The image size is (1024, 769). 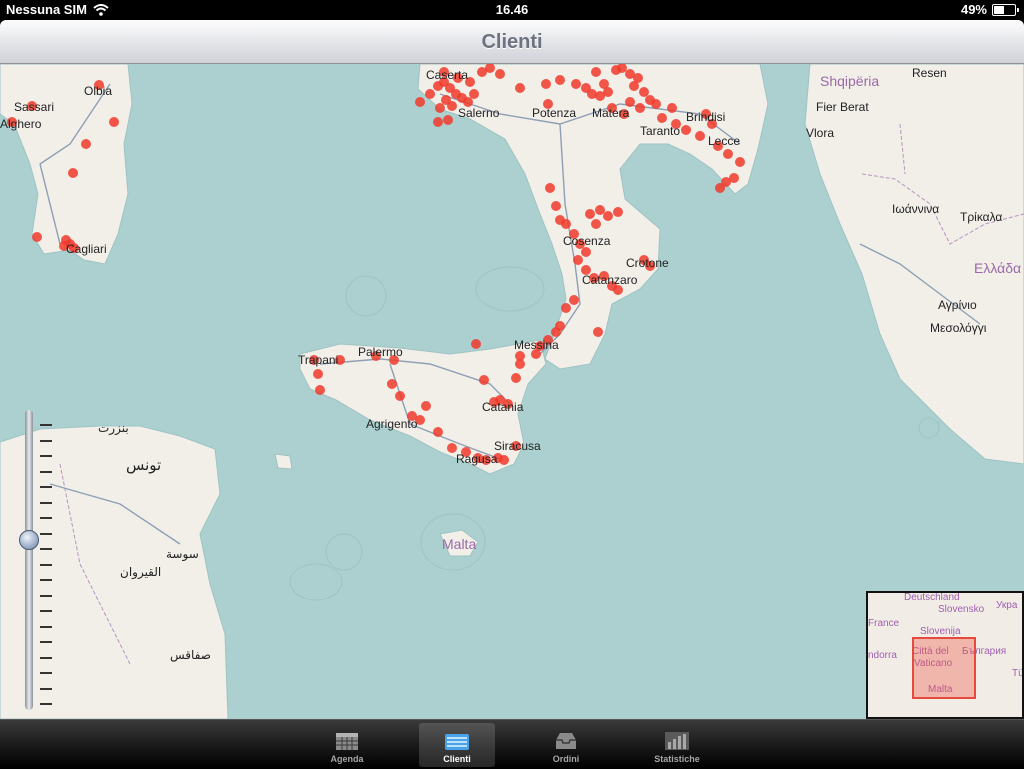 What do you see at coordinates (512, 744) in the screenshot?
I see `tab-bar: Agenda Clienti Ordini Statistiche` at bounding box center [512, 744].